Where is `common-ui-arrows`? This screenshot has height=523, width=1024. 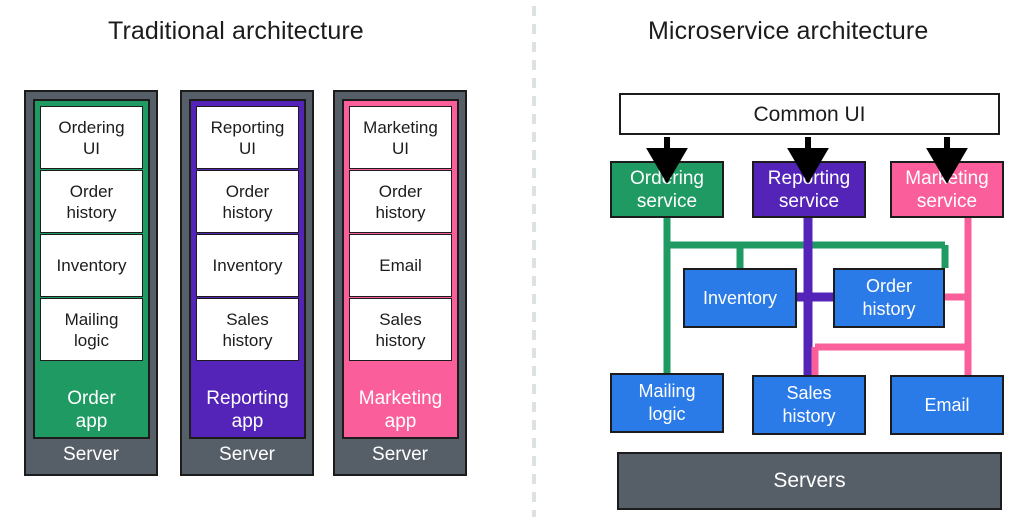
common-ui-arrows is located at coordinates (807, 160).